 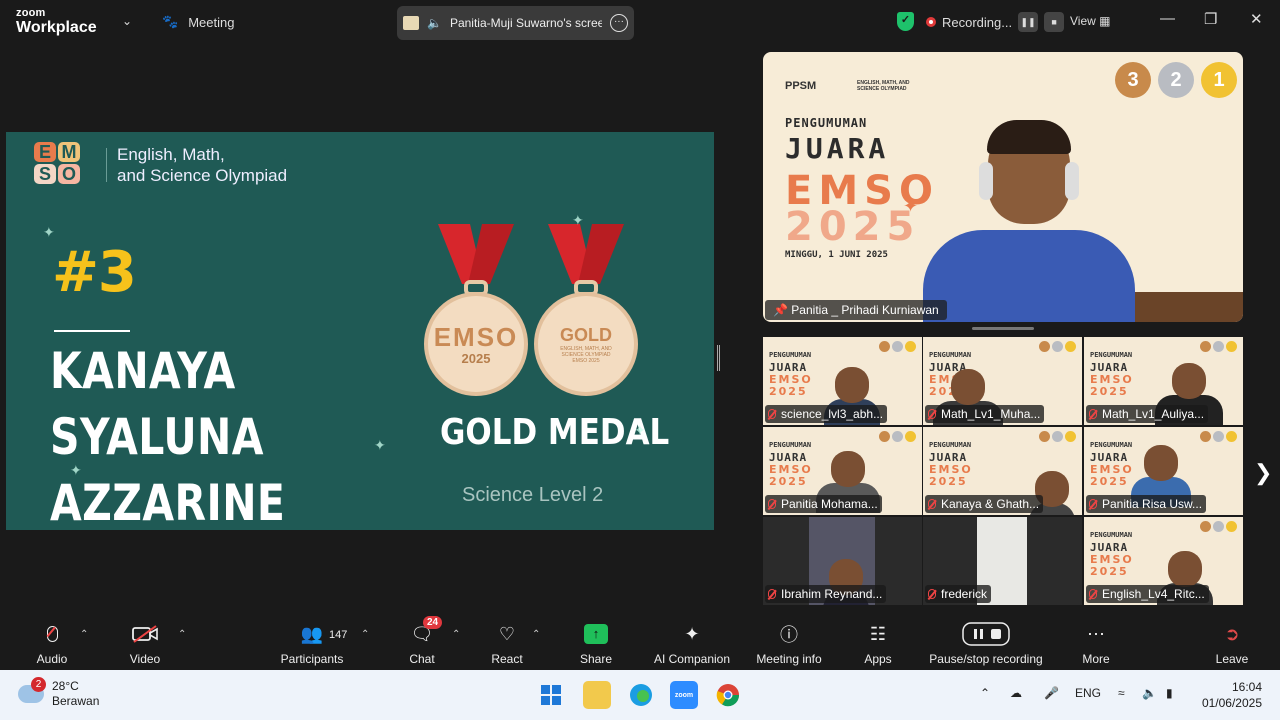 I want to click on meeting-menu: 🐾 Meeting, so click(x=198, y=22).